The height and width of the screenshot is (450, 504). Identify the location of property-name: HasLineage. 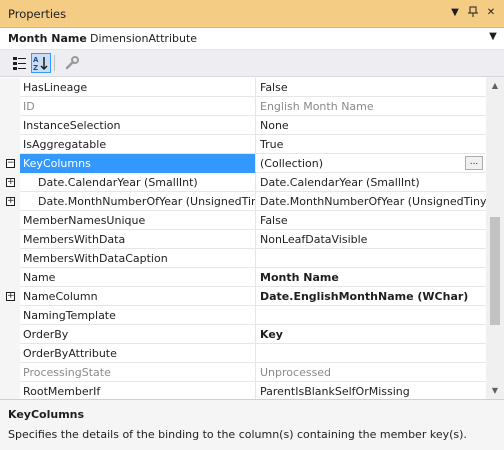
(138, 87).